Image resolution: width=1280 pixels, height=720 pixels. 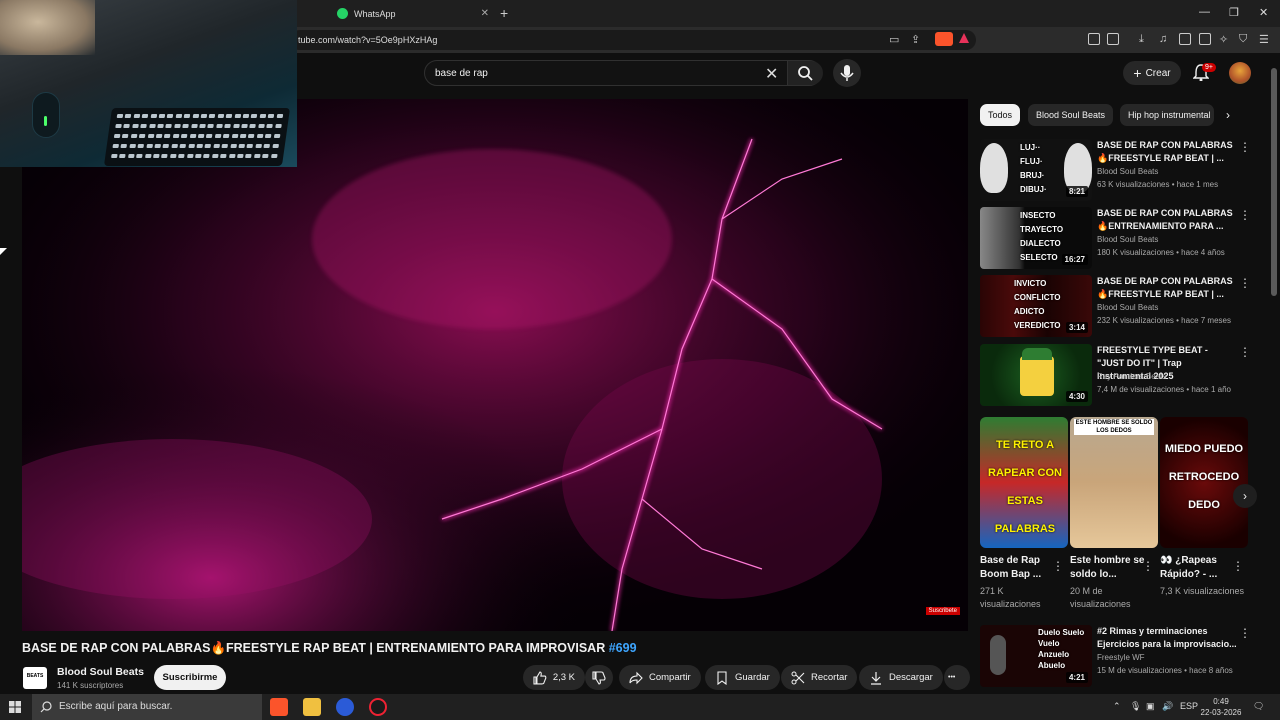 I want to click on app-taskbar-icon, so click(x=345, y=707).